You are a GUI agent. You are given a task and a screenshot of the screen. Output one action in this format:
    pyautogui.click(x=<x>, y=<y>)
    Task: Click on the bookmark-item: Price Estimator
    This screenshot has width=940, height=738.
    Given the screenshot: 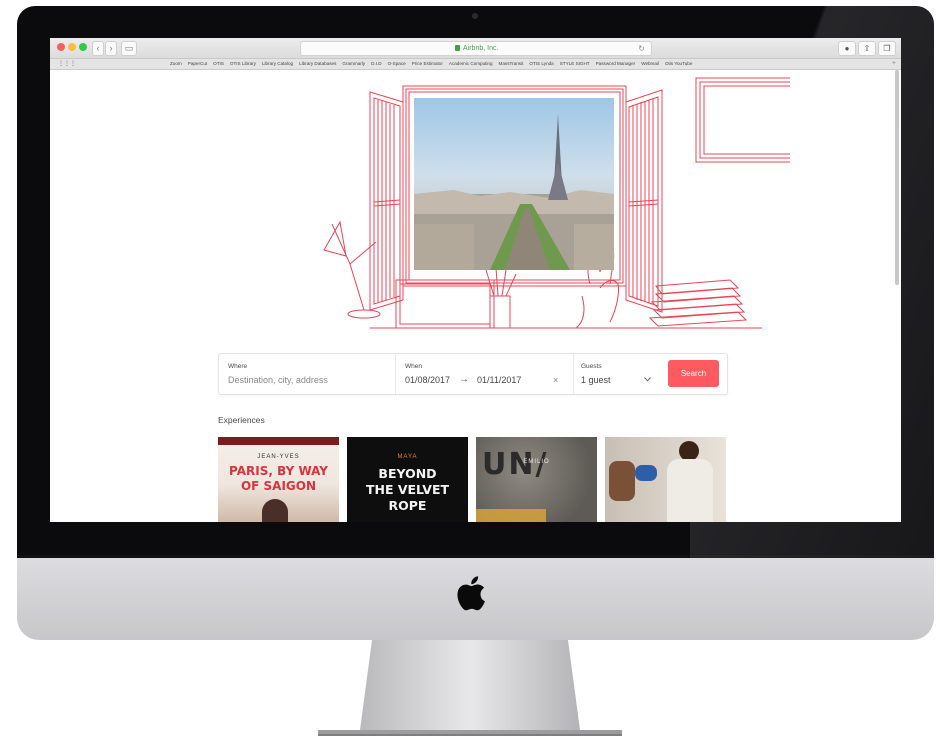 What is the action you would take?
    pyautogui.click(x=427, y=64)
    